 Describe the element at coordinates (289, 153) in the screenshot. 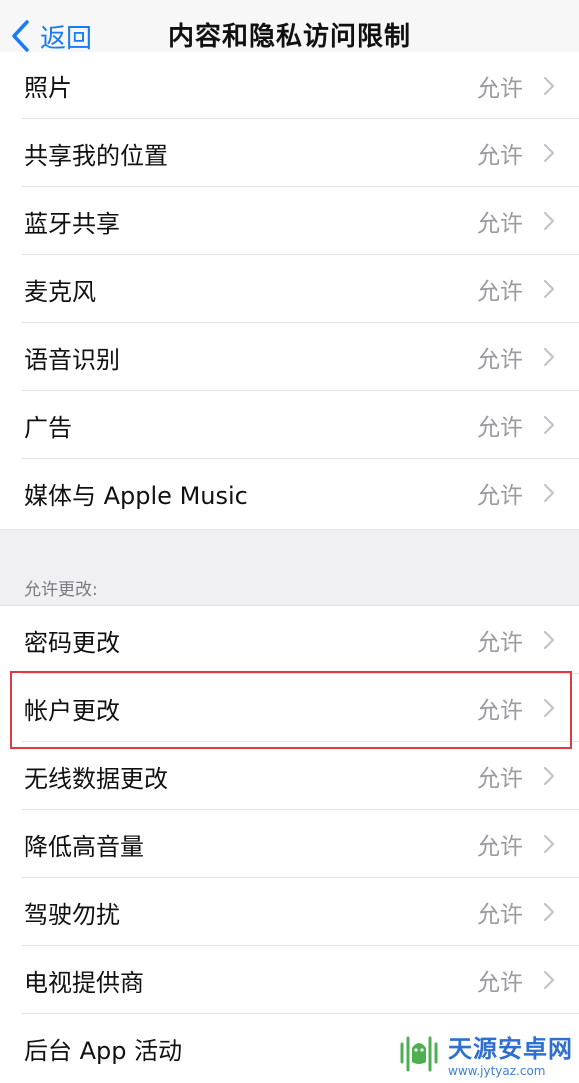

I see `row-share-location: 共享我的位置 允许` at that location.